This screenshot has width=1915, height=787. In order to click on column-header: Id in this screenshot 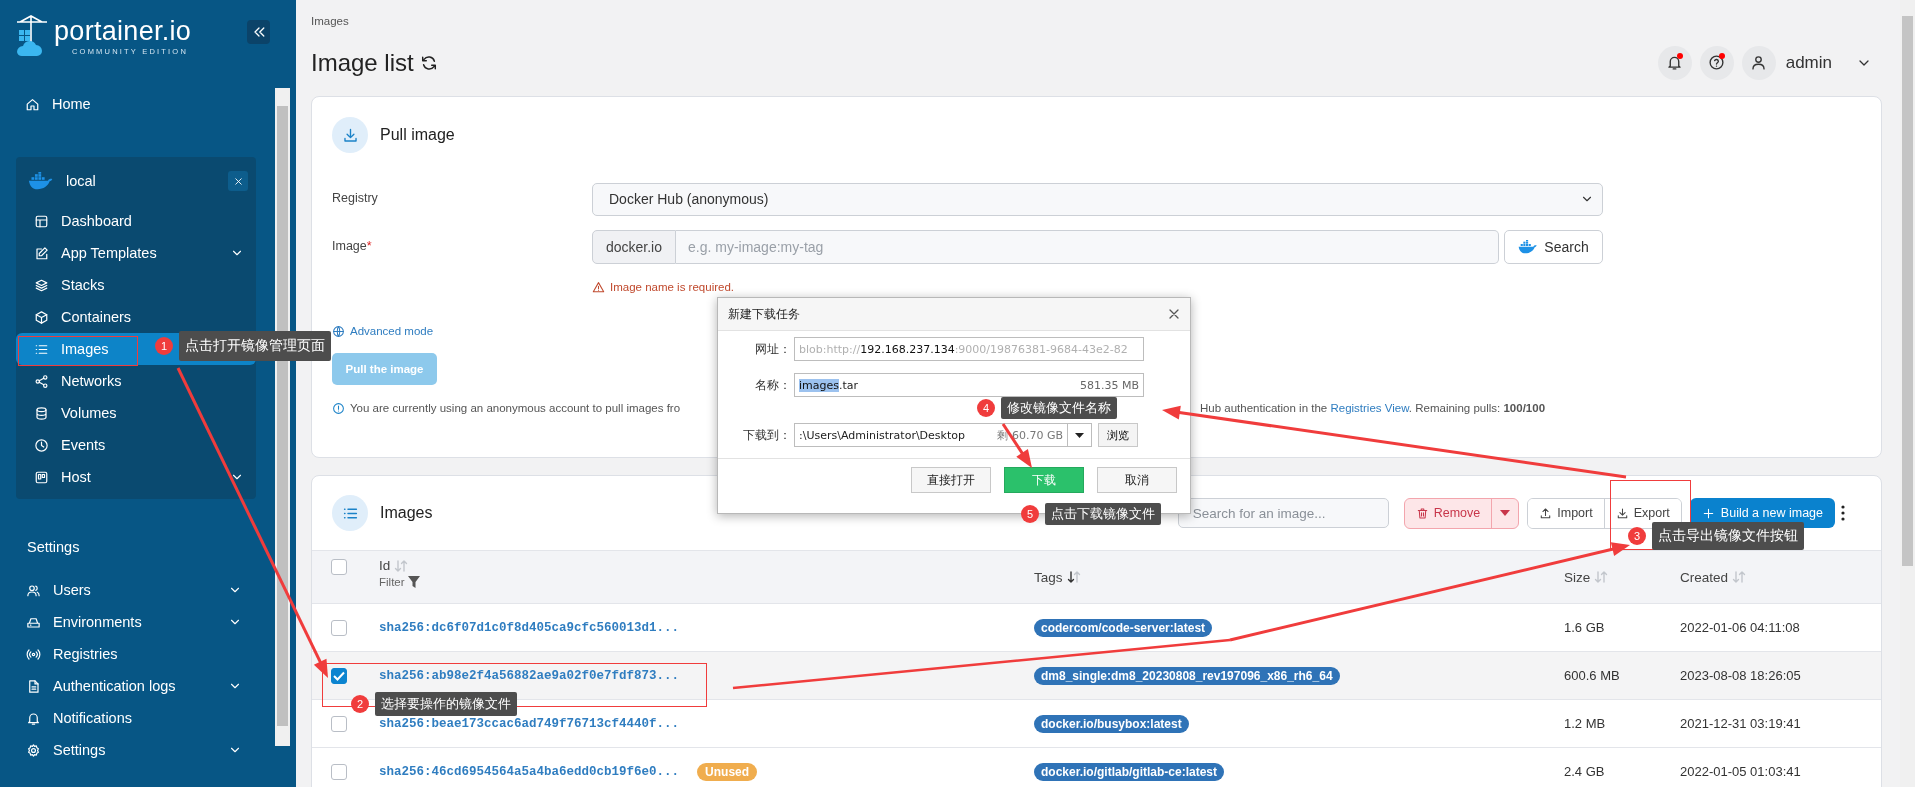, I will do `click(385, 565)`.